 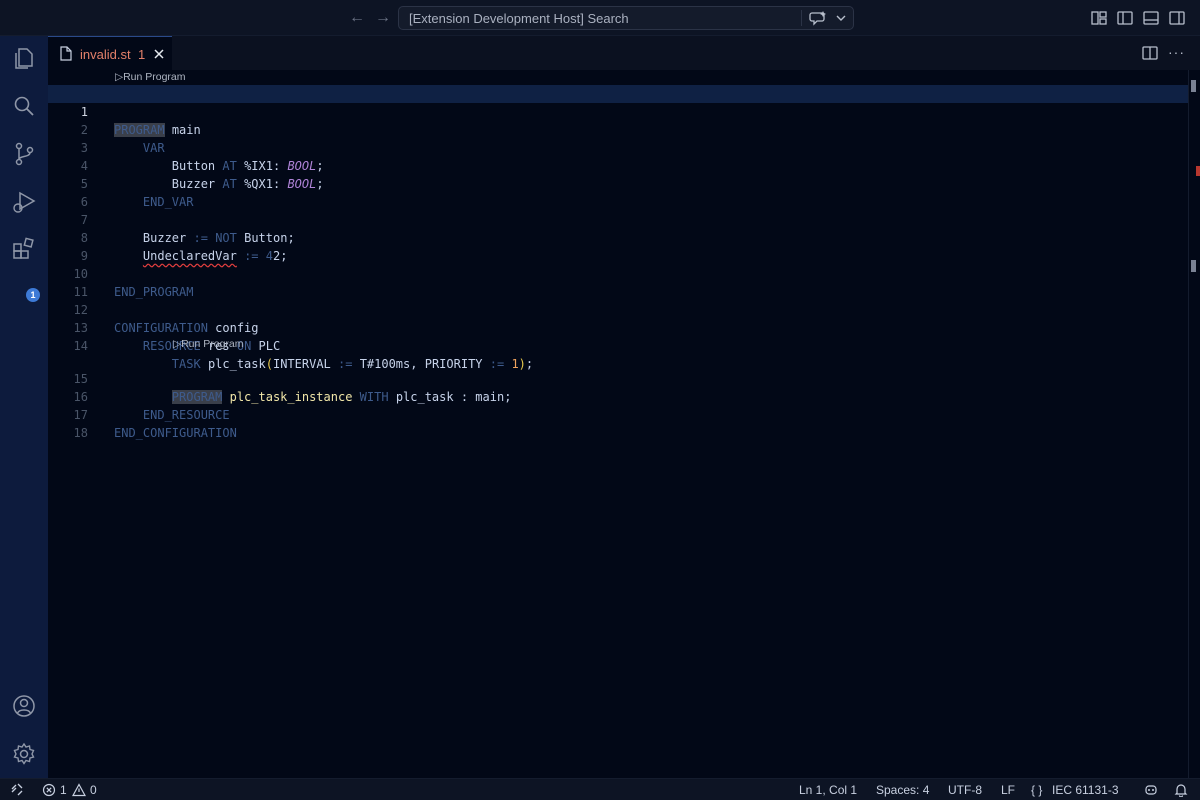 What do you see at coordinates (24, 754) in the screenshot?
I see `settings-gear-icon` at bounding box center [24, 754].